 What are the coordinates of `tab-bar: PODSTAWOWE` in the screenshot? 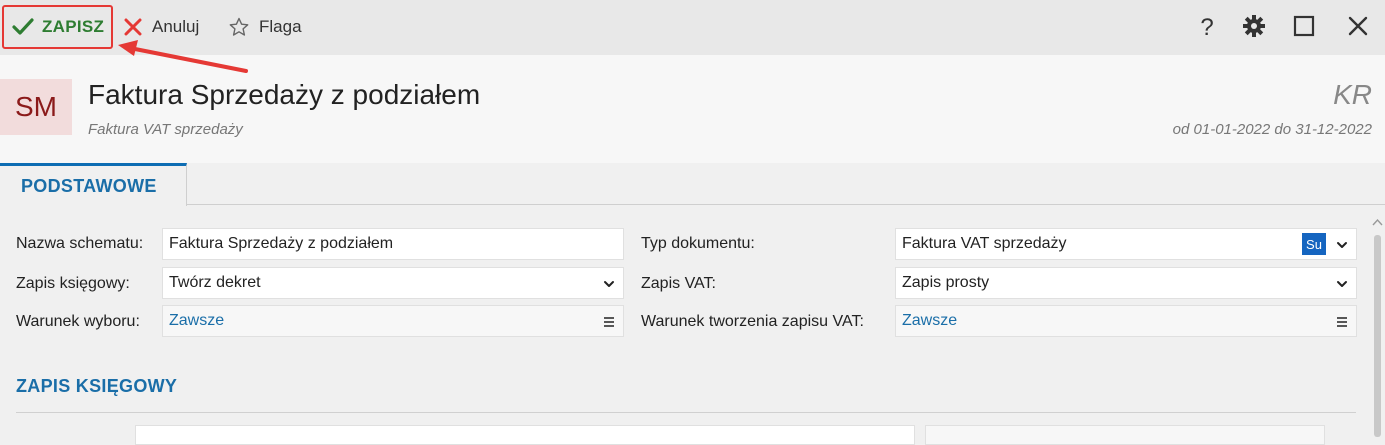 It's located at (692, 184).